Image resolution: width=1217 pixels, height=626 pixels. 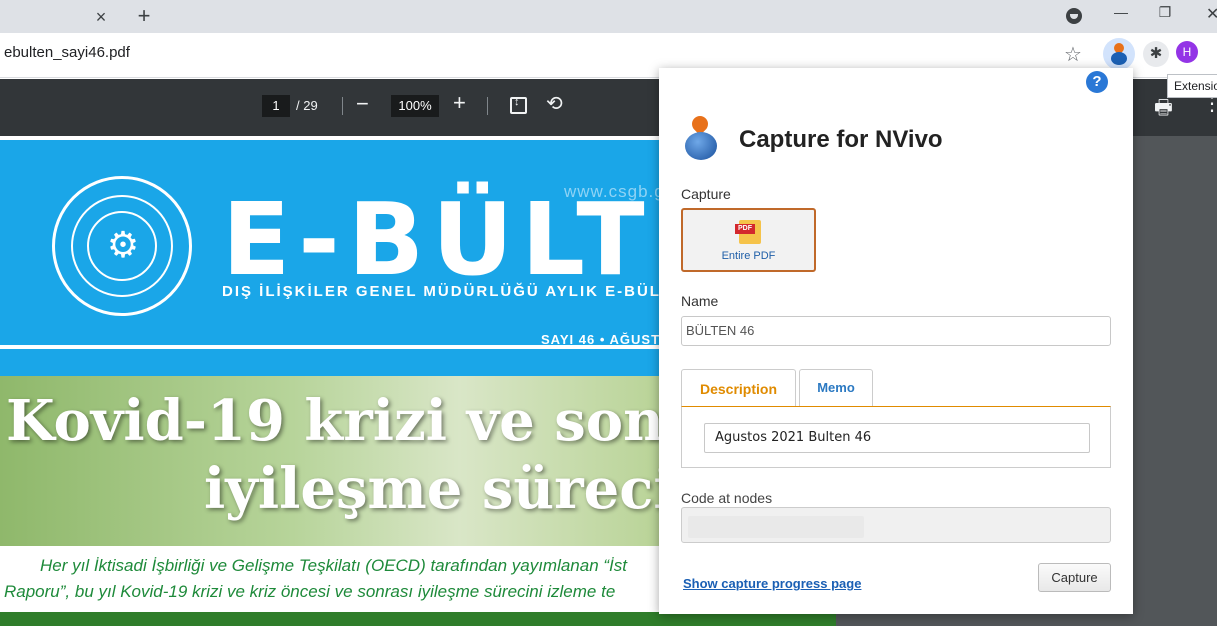 I want to click on code-at-nodes-field, so click(x=896, y=525).